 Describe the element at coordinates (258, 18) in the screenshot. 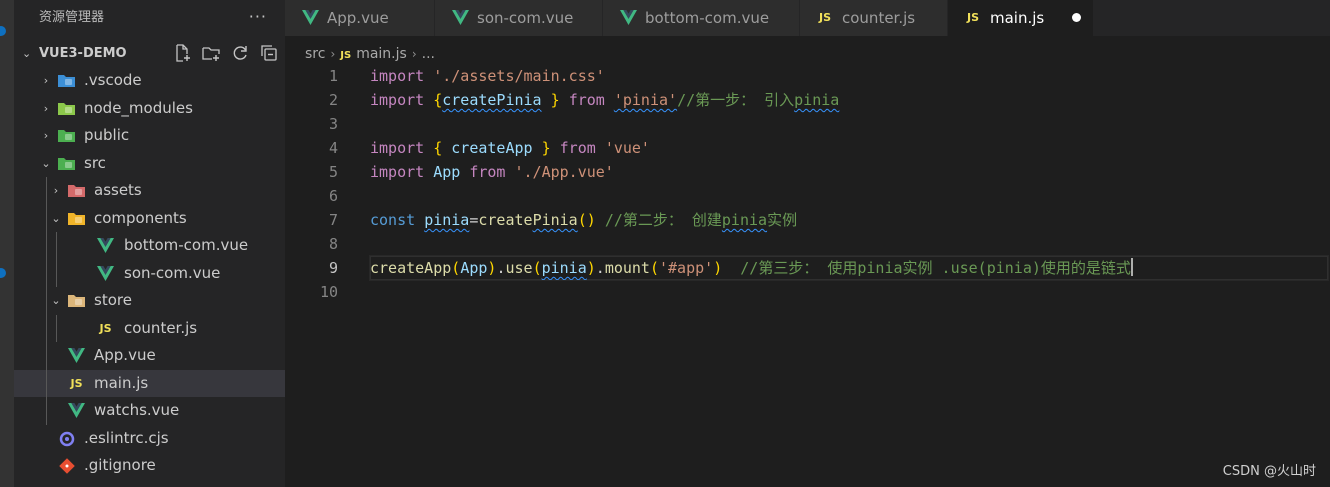

I see `more-actions-icon: ···` at that location.